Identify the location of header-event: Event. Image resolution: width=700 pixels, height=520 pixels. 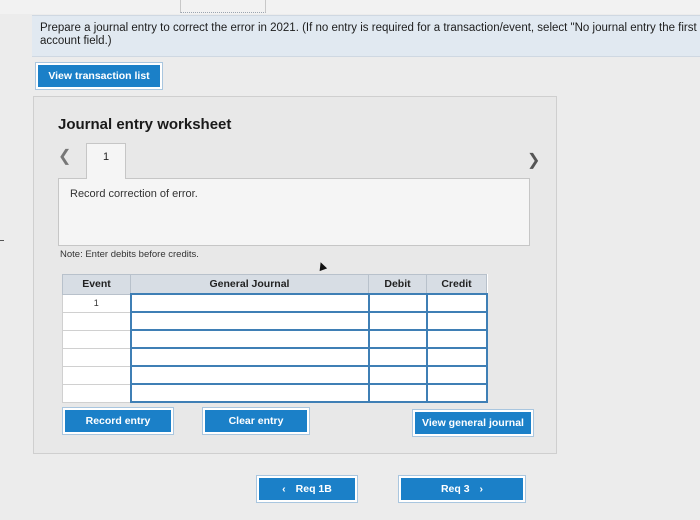
(96, 284).